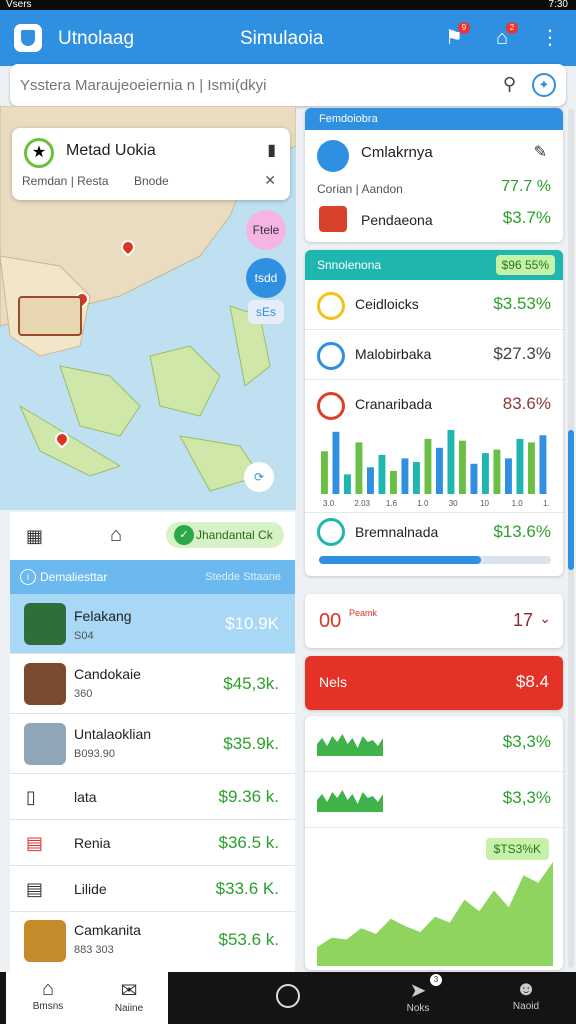  I want to click on search-icon: ⚲, so click(509, 84).